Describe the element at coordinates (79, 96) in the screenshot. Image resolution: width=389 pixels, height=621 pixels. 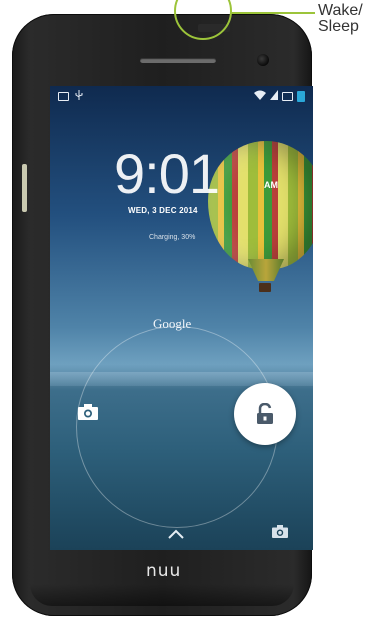
I see `usb-icon` at that location.